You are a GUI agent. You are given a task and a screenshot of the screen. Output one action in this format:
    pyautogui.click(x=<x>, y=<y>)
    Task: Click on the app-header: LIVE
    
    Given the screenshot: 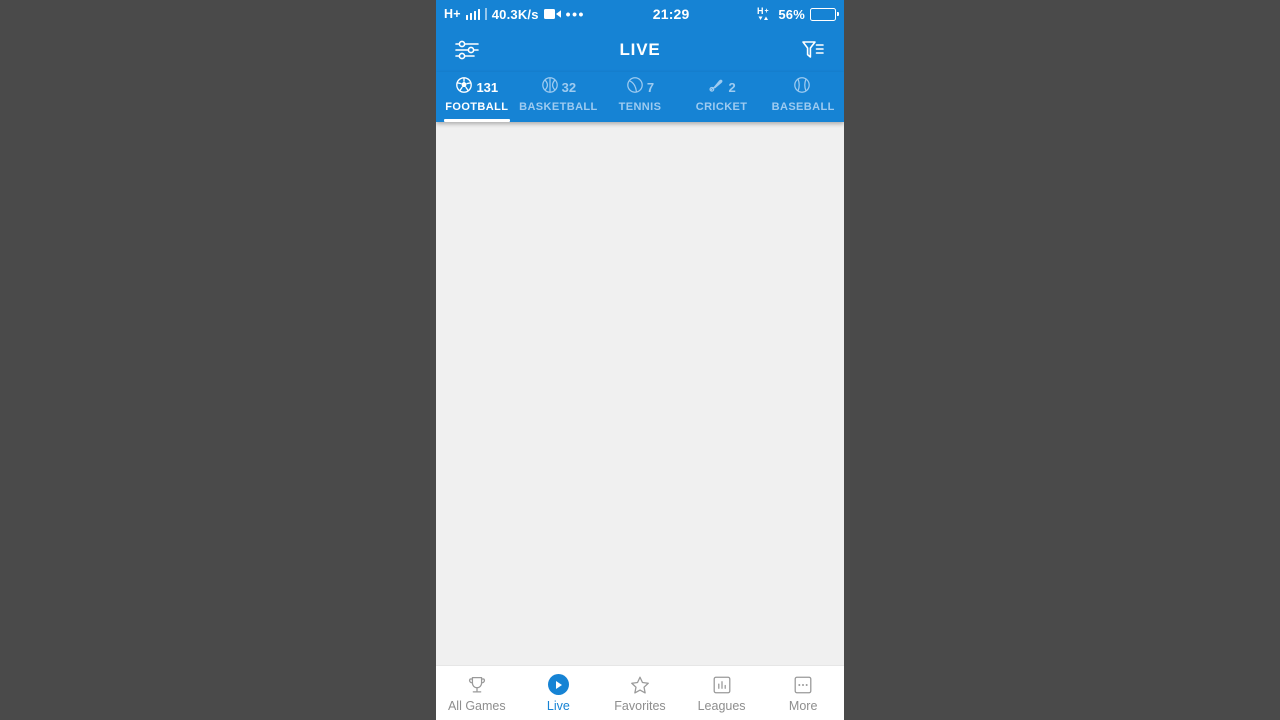 What is the action you would take?
    pyautogui.click(x=640, y=50)
    